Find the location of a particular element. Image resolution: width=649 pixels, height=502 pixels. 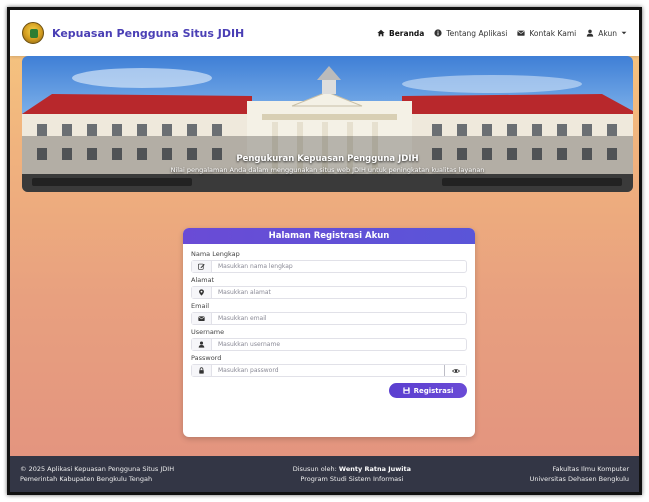

toggle-password-button is located at coordinates (455, 370).